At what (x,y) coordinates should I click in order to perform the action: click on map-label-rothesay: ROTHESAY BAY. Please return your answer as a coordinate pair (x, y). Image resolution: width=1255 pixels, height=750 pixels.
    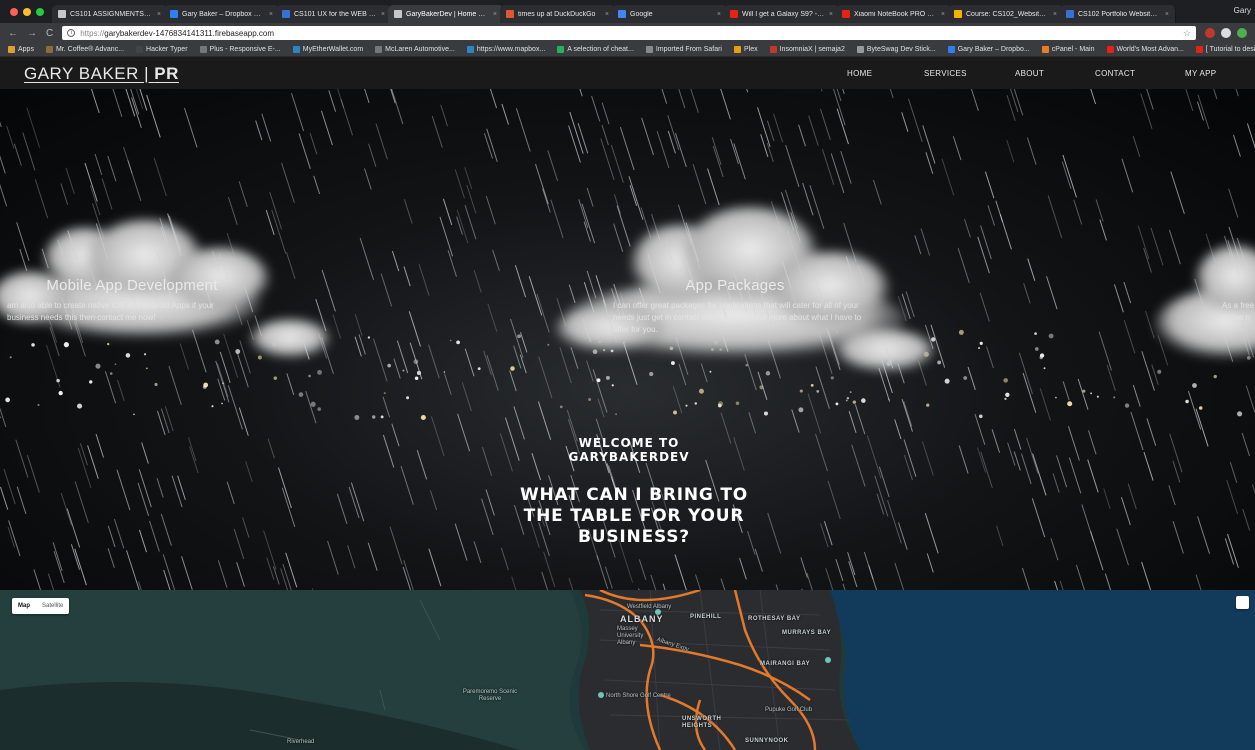
    Looking at the image, I should click on (774, 619).